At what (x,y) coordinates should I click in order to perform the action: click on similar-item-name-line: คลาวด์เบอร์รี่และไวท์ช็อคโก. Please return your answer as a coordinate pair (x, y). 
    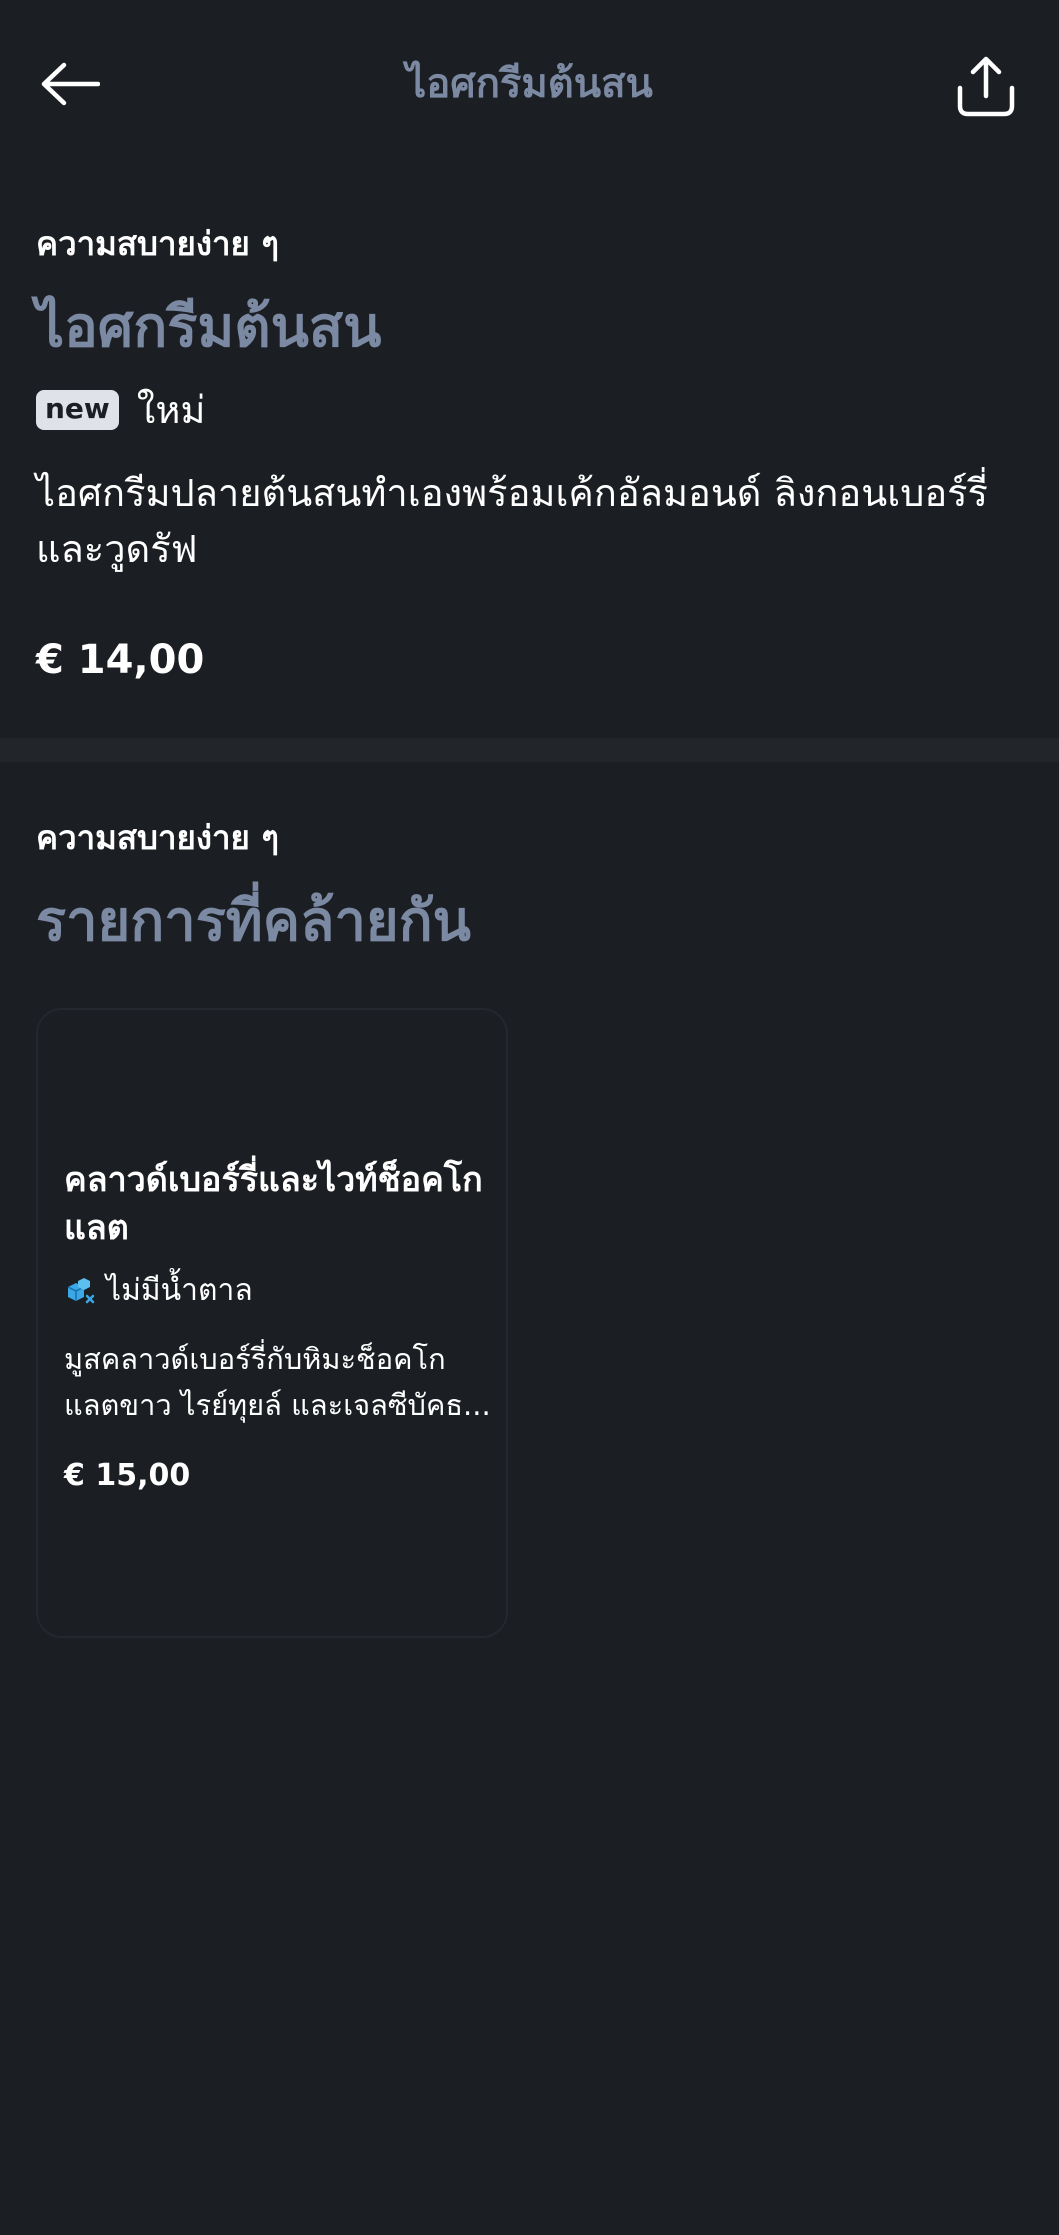
    Looking at the image, I should click on (273, 1180).